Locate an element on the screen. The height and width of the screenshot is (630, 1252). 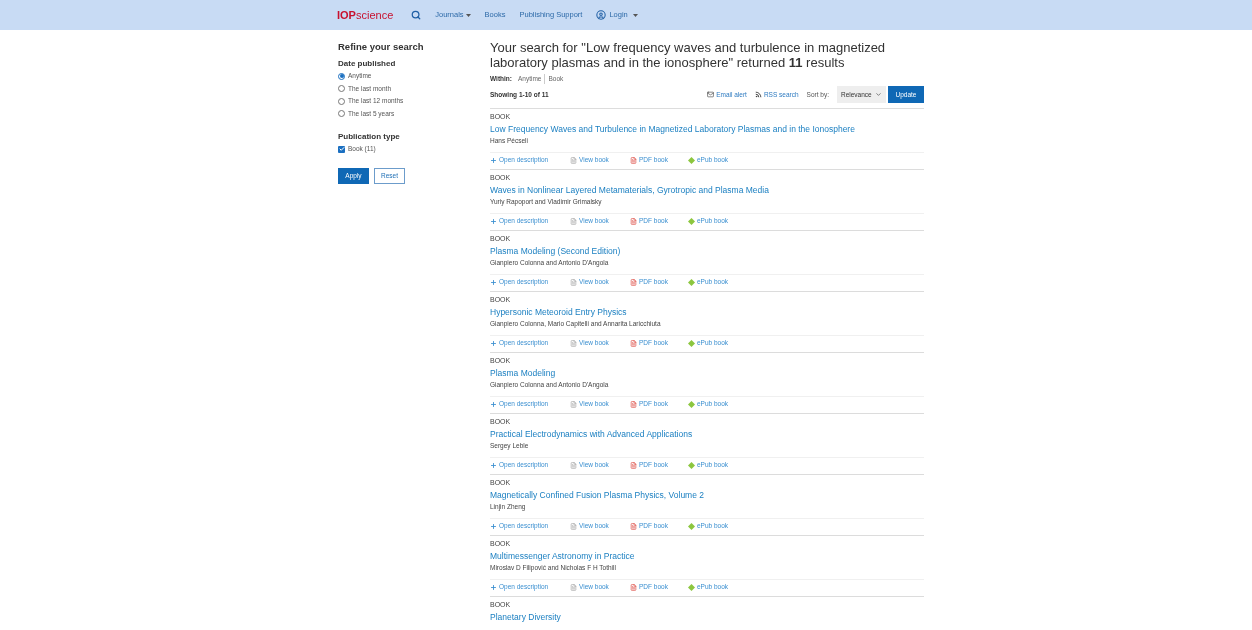
result-title: Plasma Modeling is located at coordinates (707, 373).